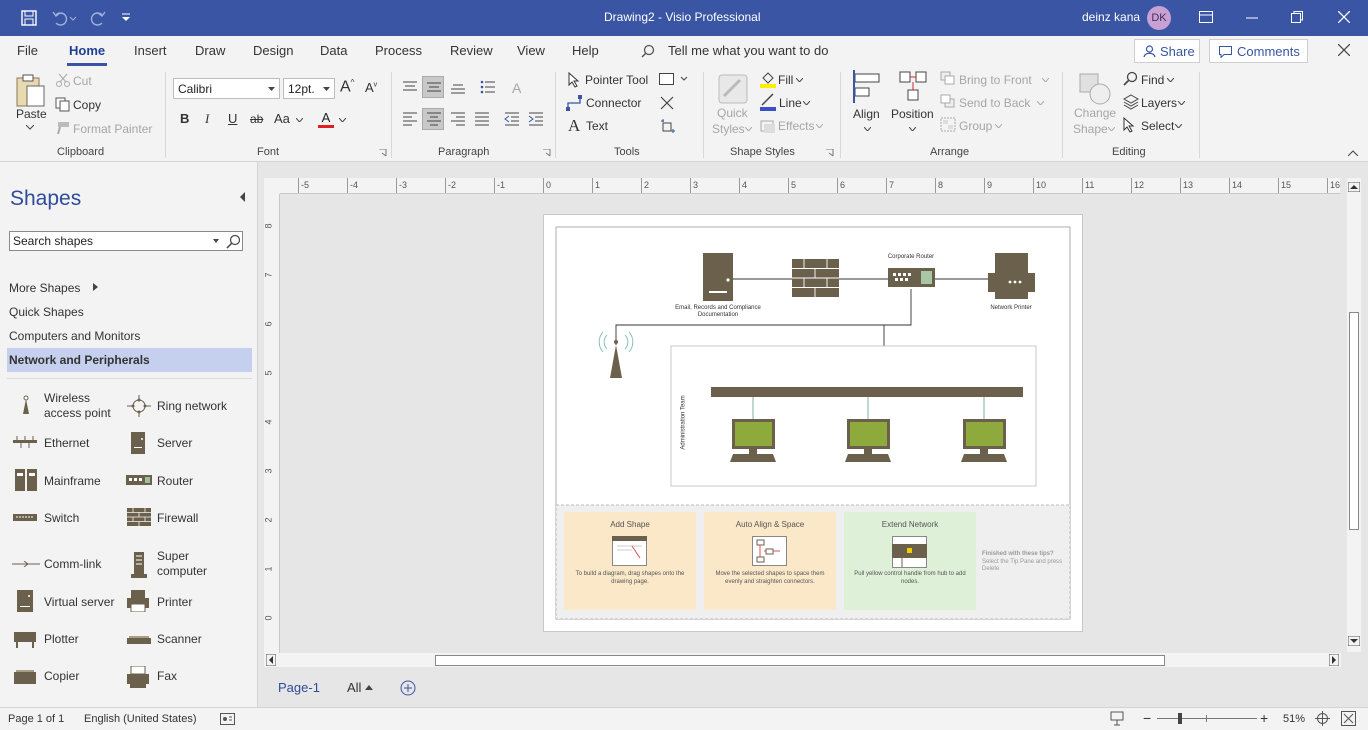 The height and width of the screenshot is (730, 1368). I want to click on search-input: Search shapes, so click(53, 241).